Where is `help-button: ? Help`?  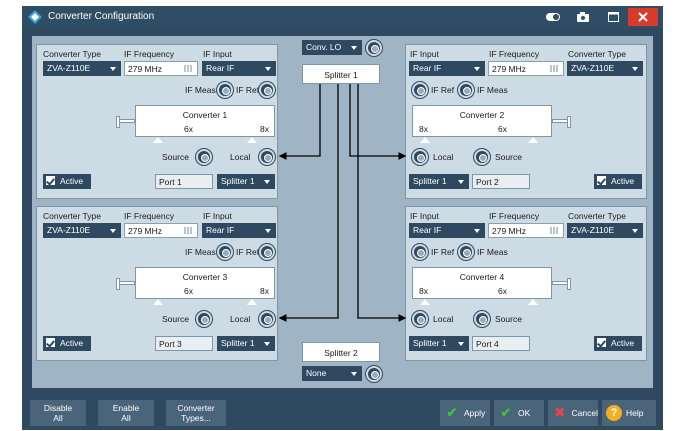
help-button: ? Help is located at coordinates (629, 413).